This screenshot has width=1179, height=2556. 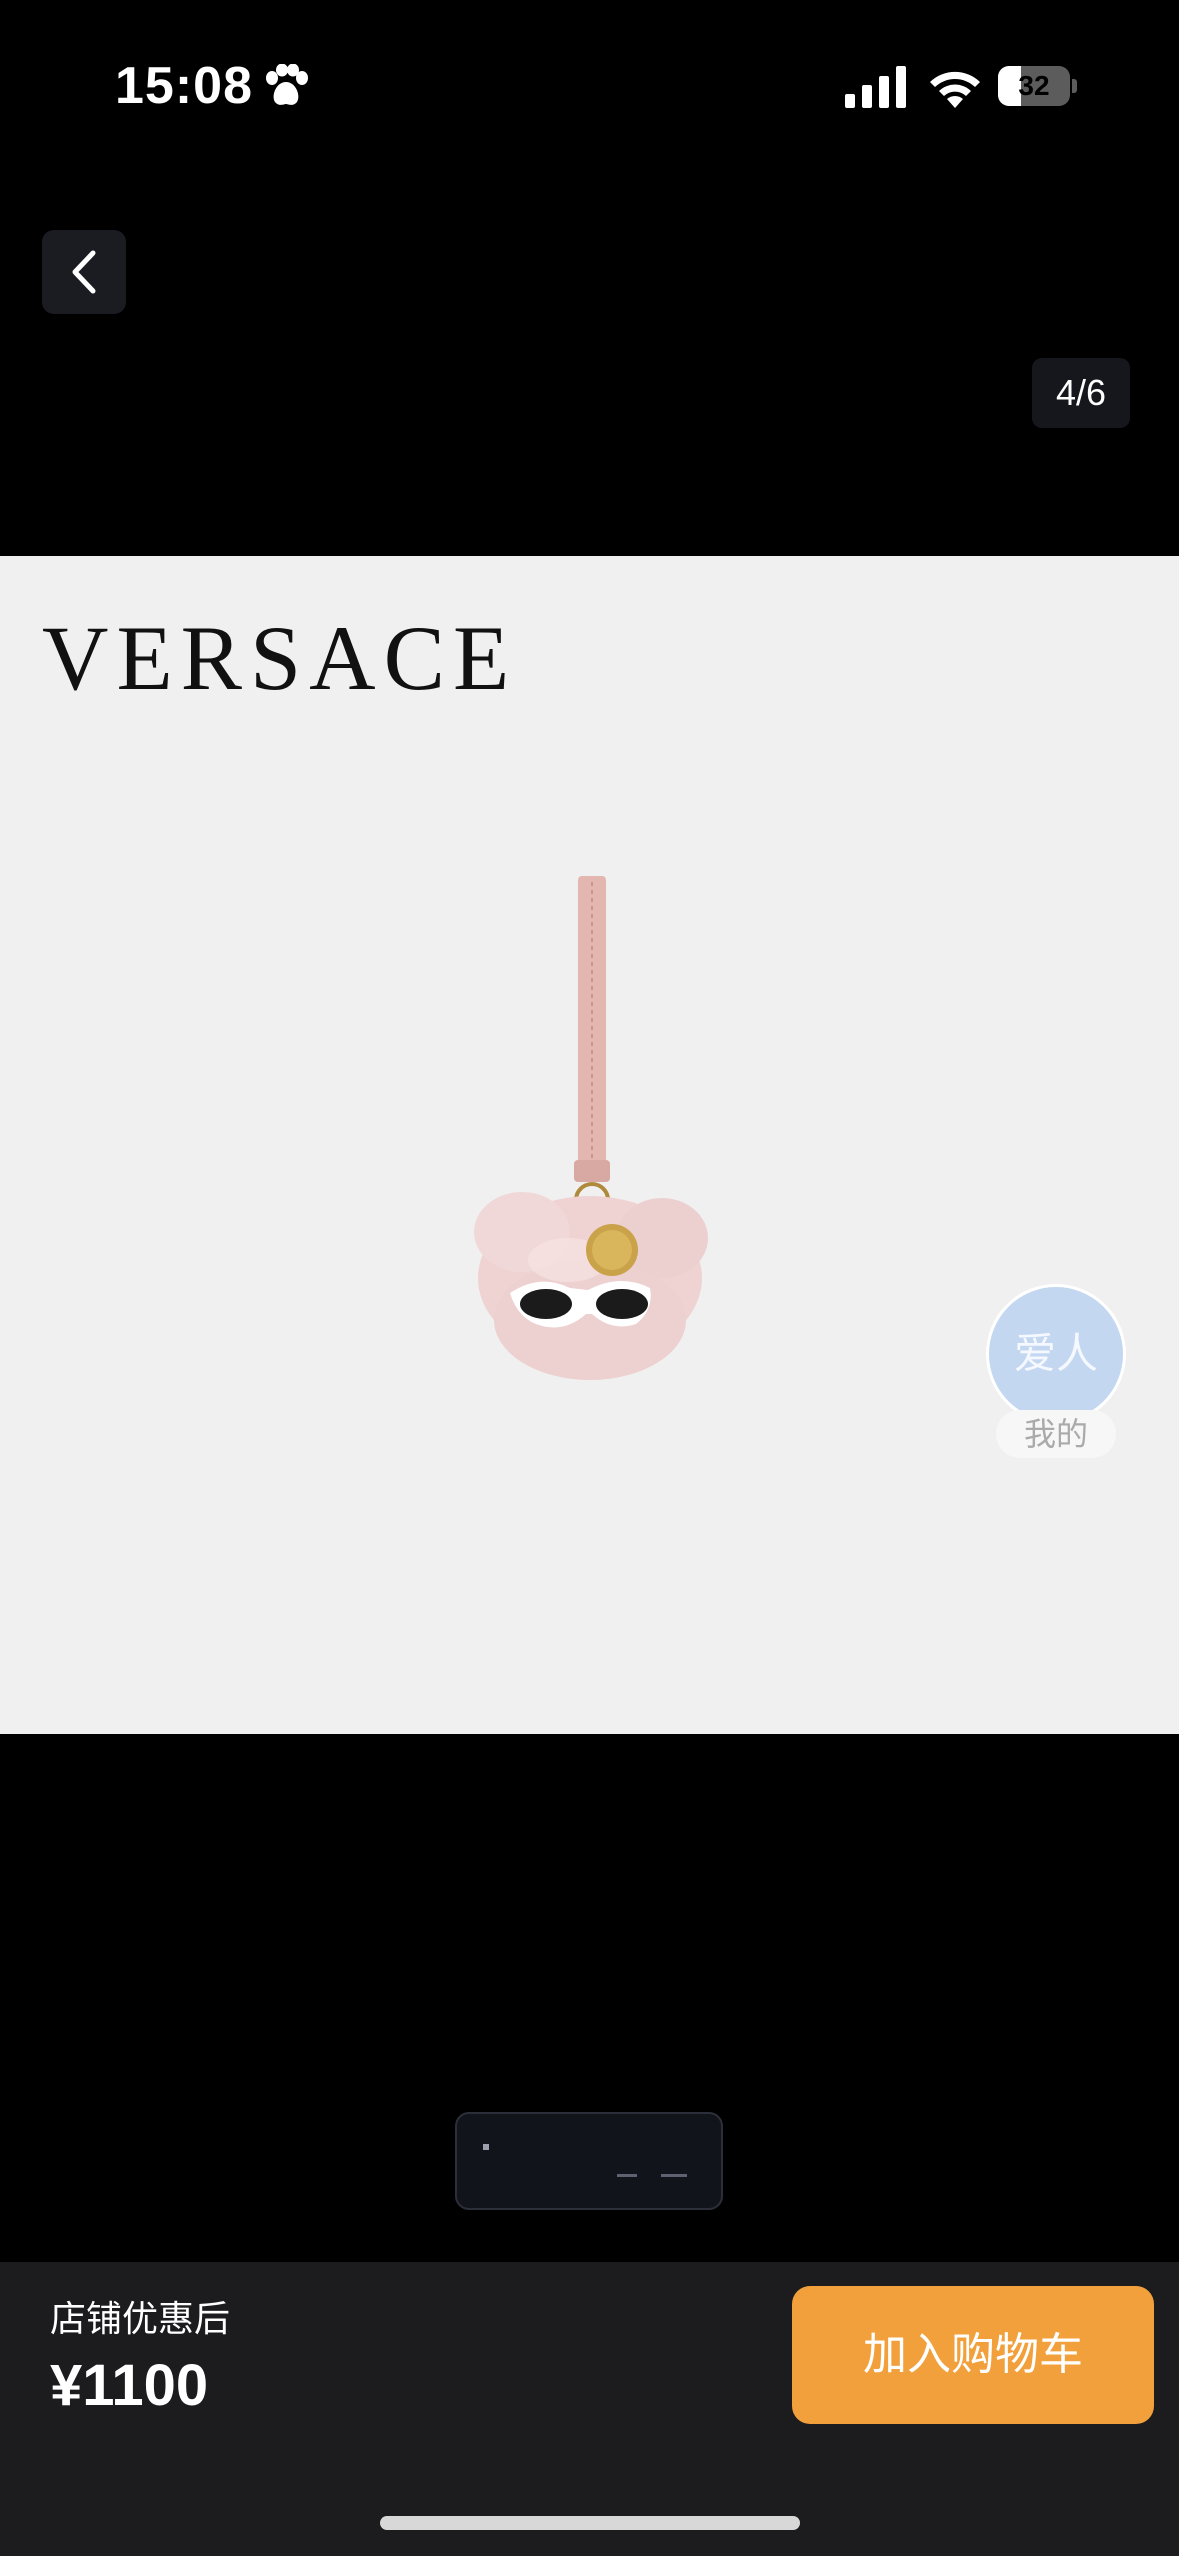 I want to click on floating-assistant-button: 爱人, so click(x=1056, y=1354).